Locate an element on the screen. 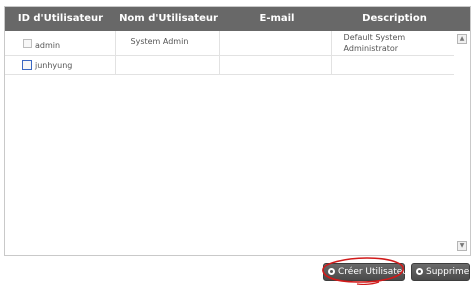 This screenshot has width=473, height=289. column-header-user-id: ID d'Utilisateur is located at coordinates (60, 19).